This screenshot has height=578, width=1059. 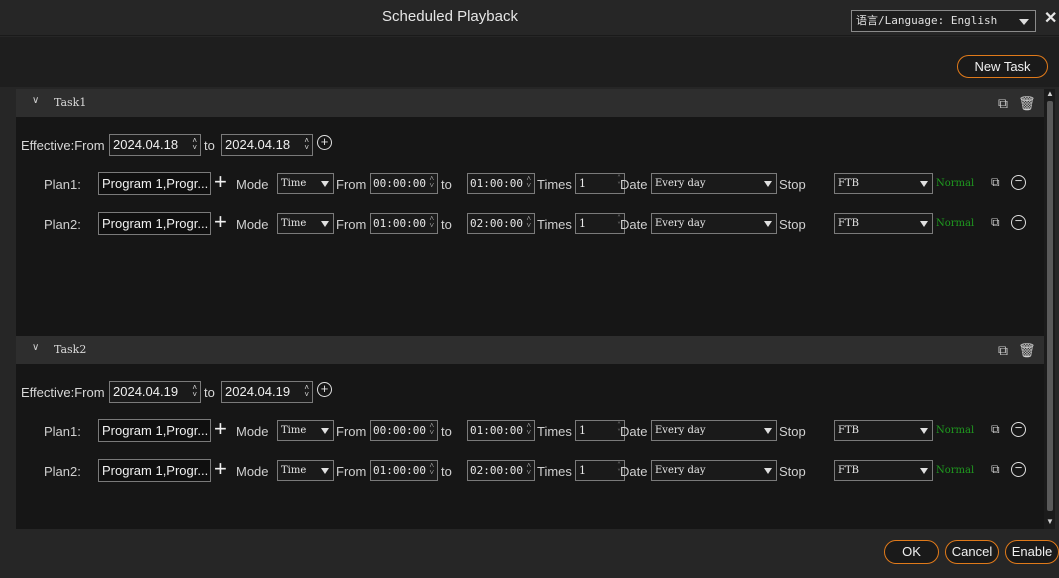 I want to click on ok-button: OK, so click(x=911, y=552).